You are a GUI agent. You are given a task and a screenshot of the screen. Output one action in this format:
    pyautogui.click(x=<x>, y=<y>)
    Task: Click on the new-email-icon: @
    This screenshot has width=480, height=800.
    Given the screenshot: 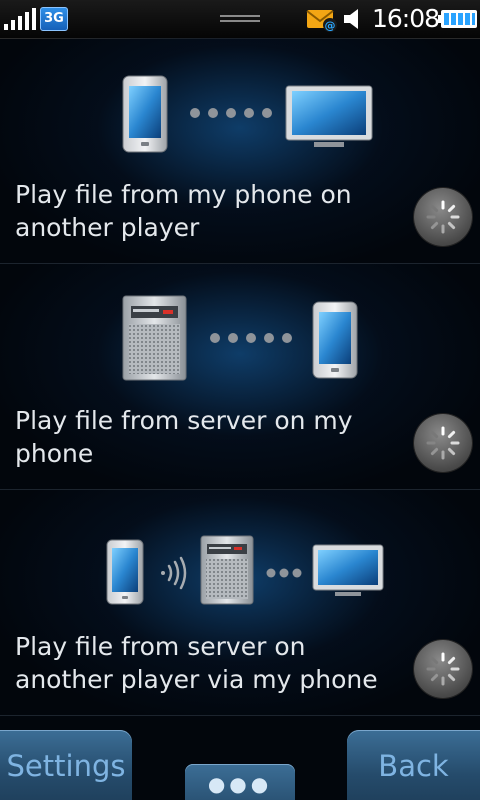 What is the action you would take?
    pyautogui.click(x=321, y=21)
    